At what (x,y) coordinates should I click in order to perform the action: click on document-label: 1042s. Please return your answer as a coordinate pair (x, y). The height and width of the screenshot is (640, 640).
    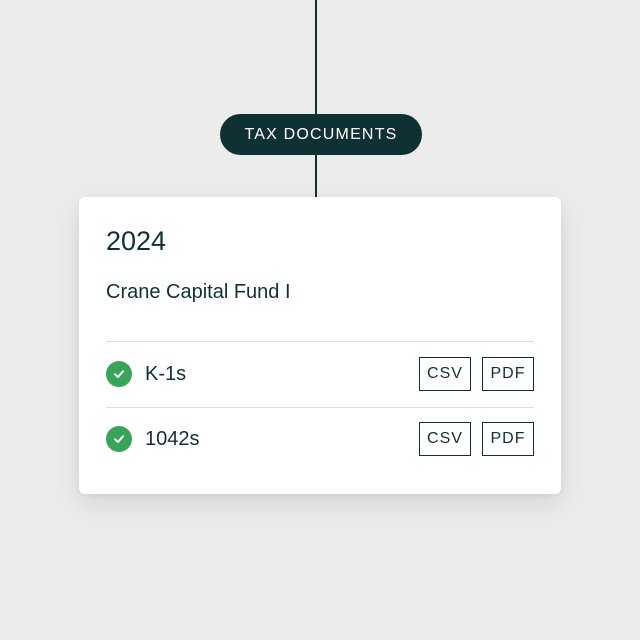
    Looking at the image, I should click on (172, 438).